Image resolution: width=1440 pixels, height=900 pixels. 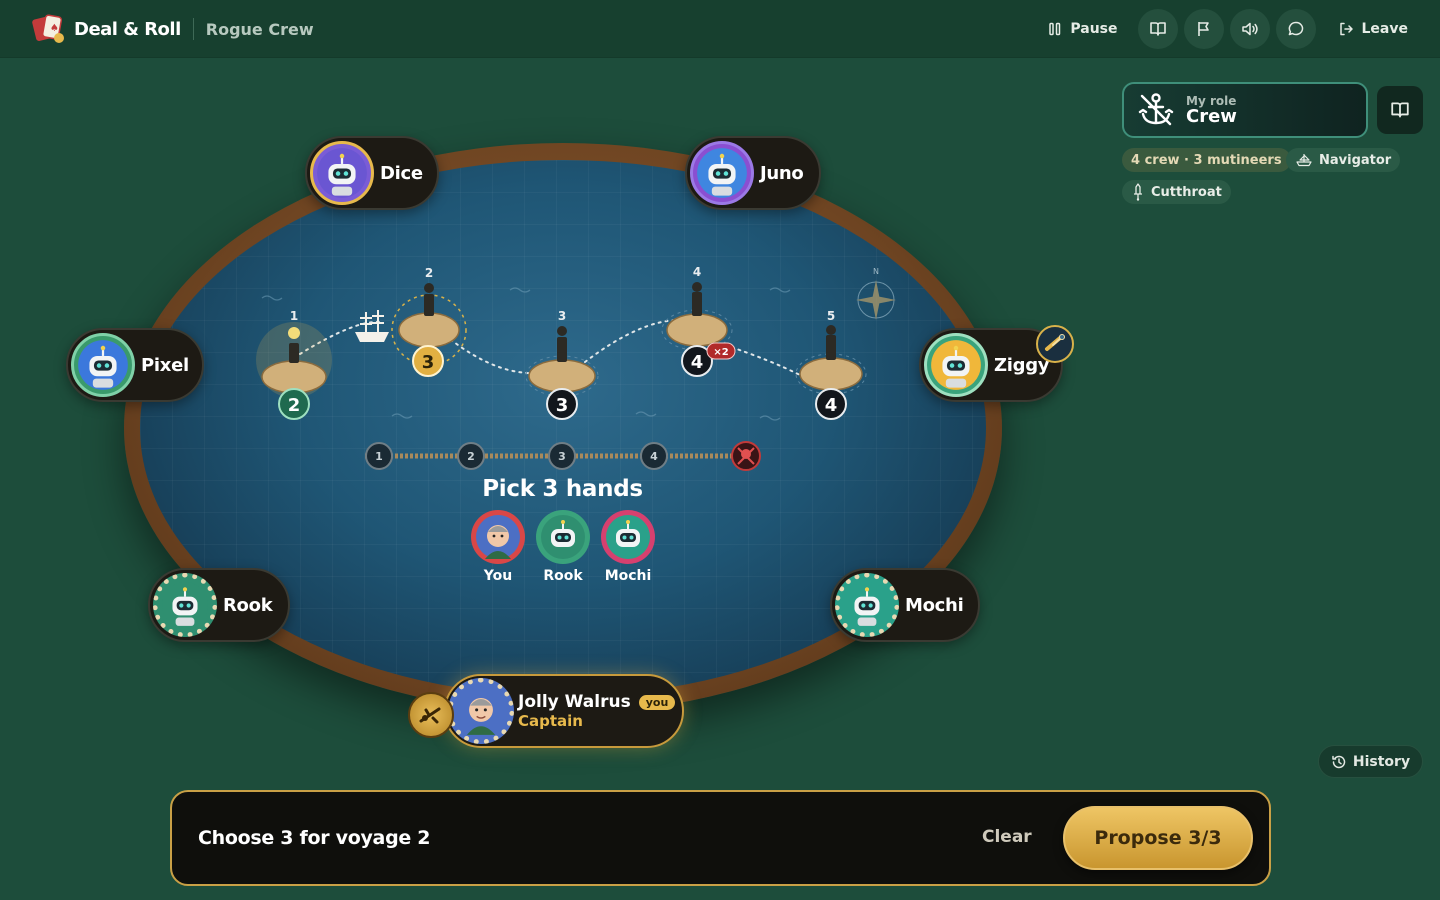 What do you see at coordinates (372, 326) in the screenshot?
I see `ship-icon` at bounding box center [372, 326].